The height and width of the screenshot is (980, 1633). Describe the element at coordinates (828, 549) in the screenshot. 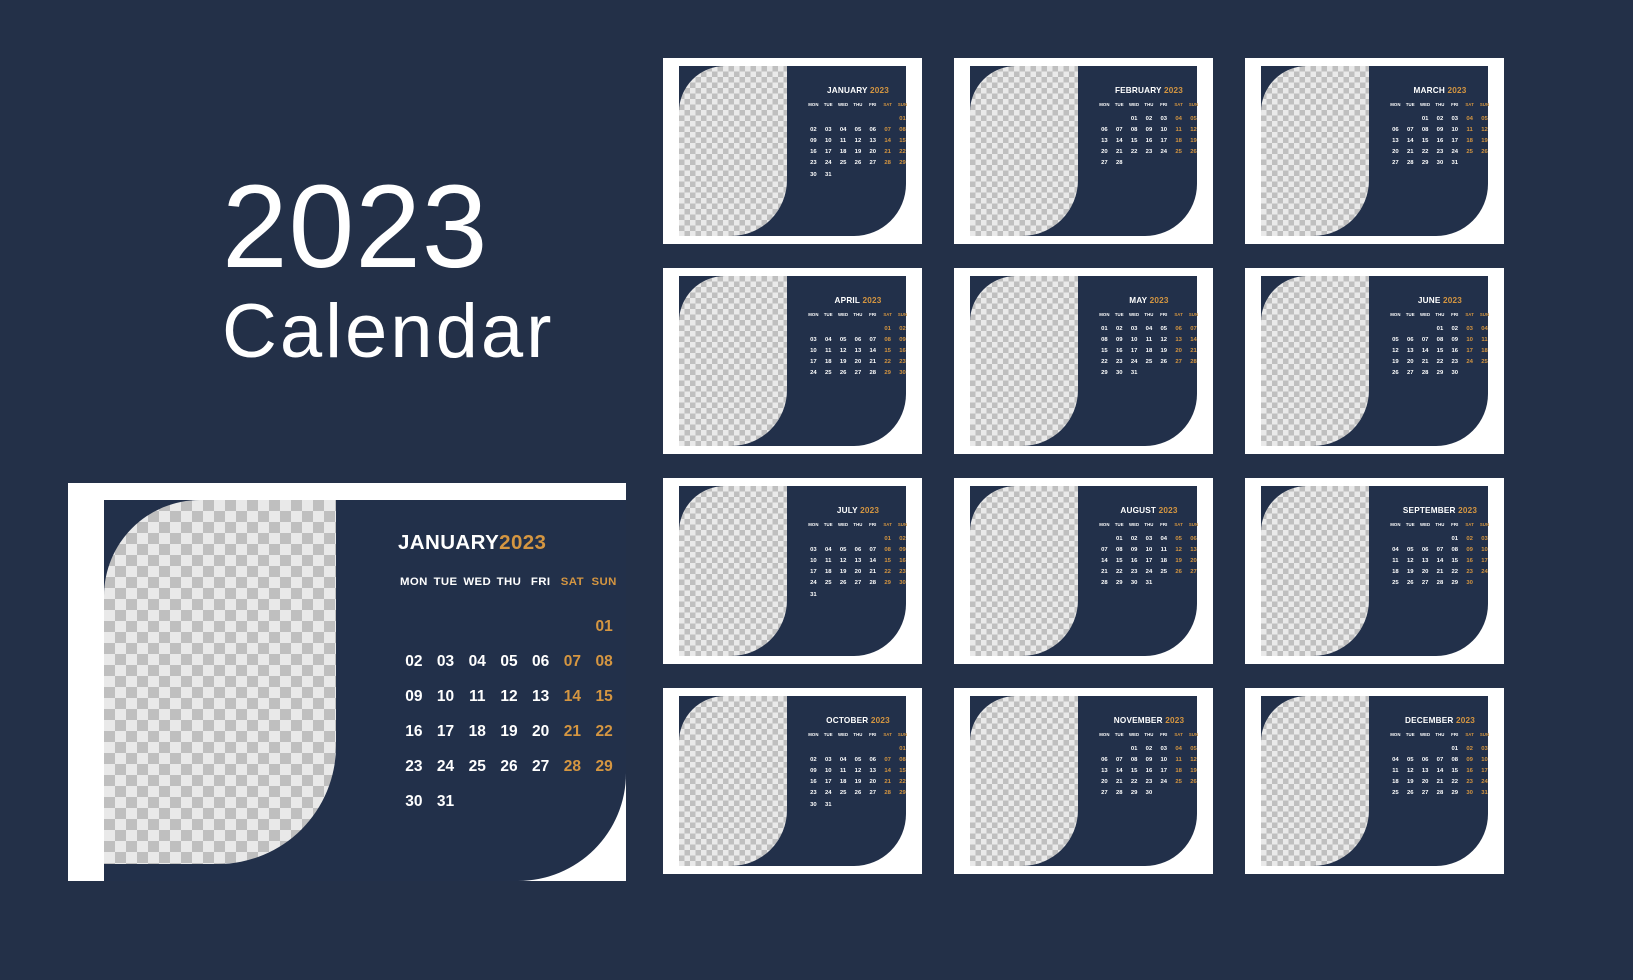

I see `day-cell: 04` at that location.